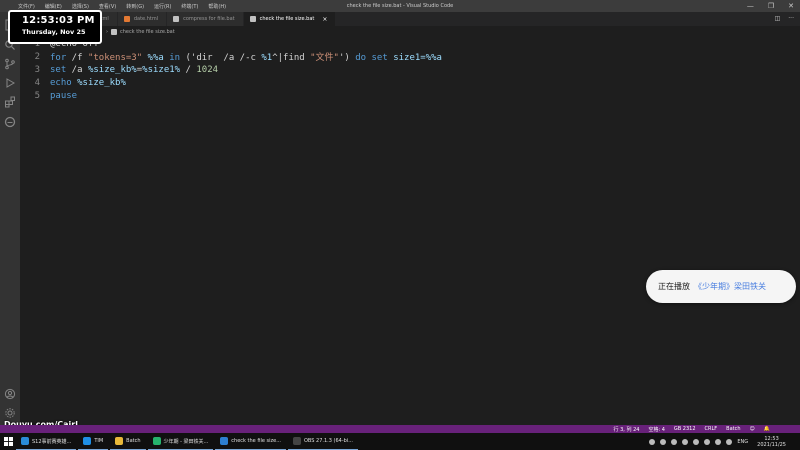 The image size is (800, 450). Describe the element at coordinates (324, 19) in the screenshot. I see `tab-close-icon: ×` at that location.